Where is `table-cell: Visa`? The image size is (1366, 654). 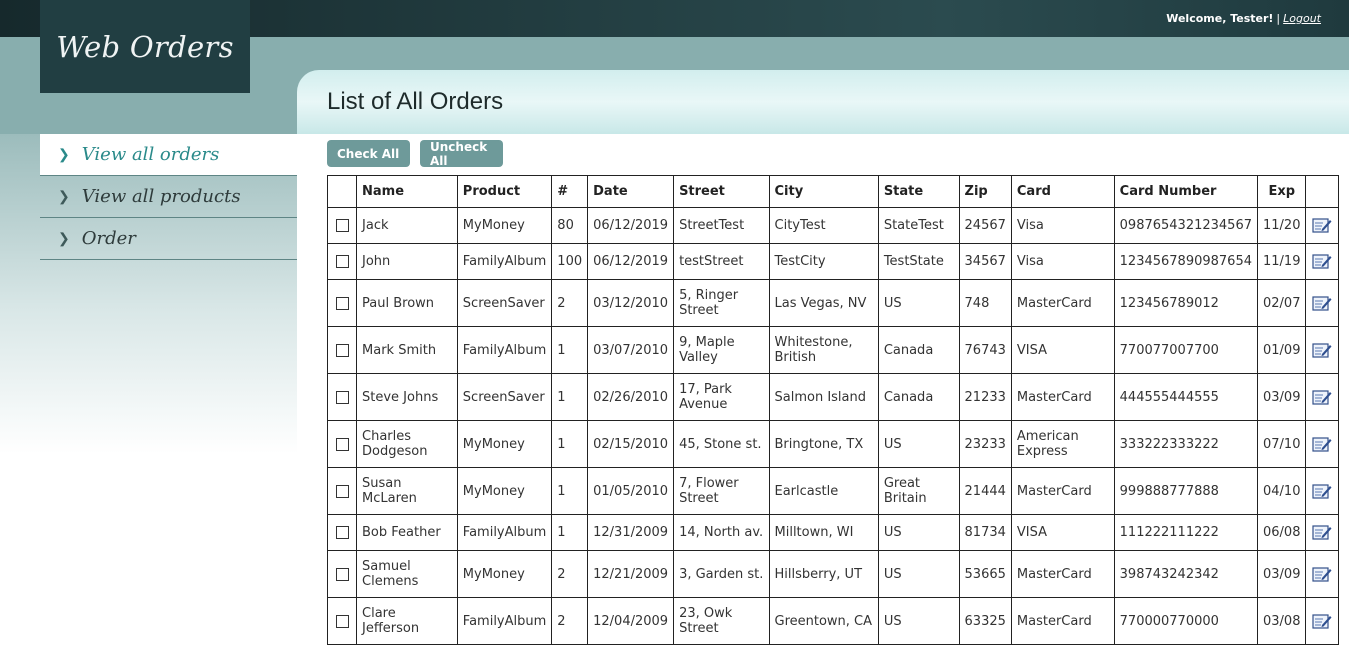 table-cell: Visa is located at coordinates (1062, 261).